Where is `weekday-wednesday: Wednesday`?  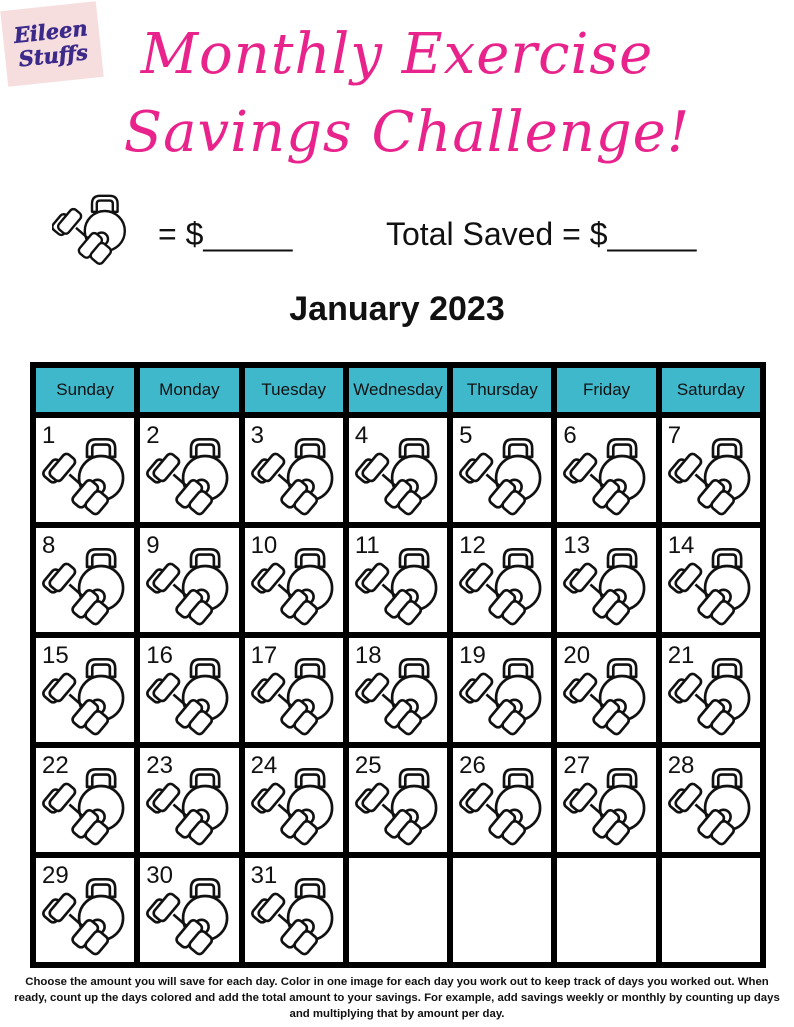 weekday-wednesday: Wednesday is located at coordinates (398, 390).